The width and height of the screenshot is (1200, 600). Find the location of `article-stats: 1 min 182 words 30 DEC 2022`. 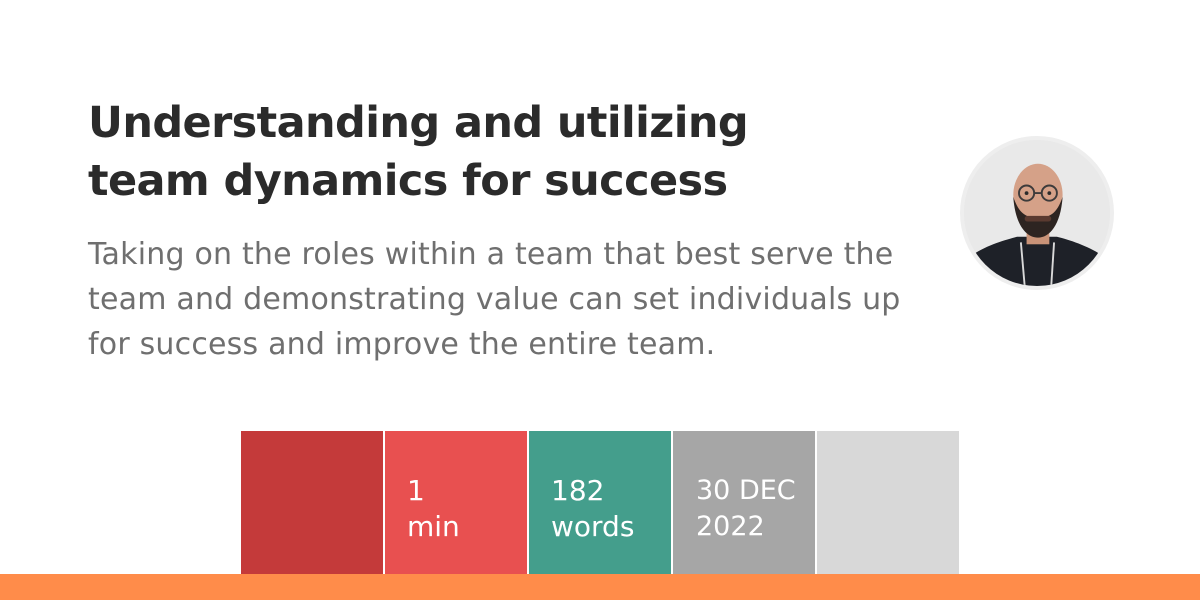

article-stats: 1 min 182 words 30 DEC 2022 is located at coordinates (600, 502).